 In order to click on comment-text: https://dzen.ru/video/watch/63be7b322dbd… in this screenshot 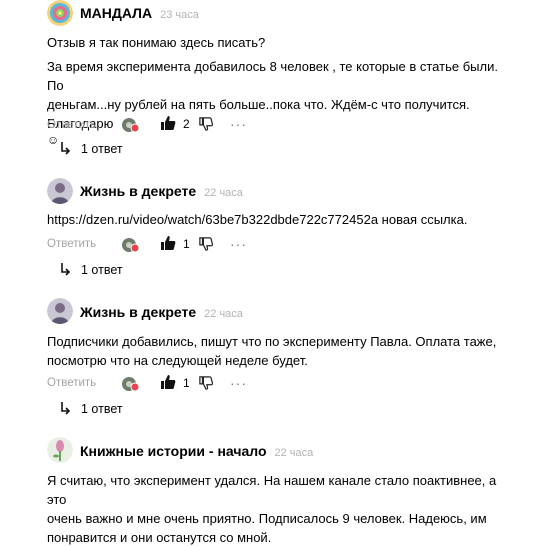, I will do `click(282, 219)`.